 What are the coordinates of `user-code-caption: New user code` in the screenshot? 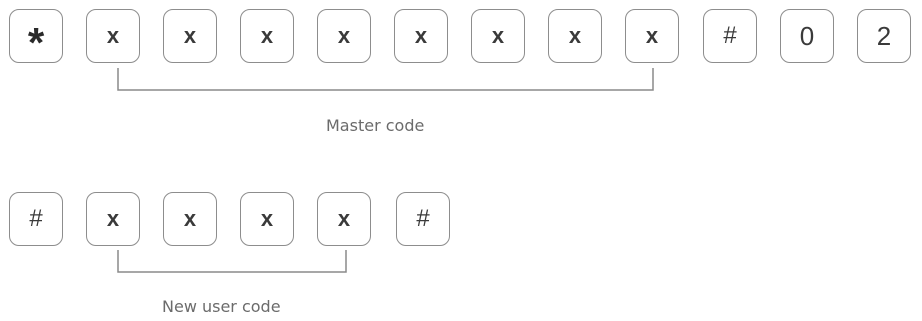 It's located at (221, 306).